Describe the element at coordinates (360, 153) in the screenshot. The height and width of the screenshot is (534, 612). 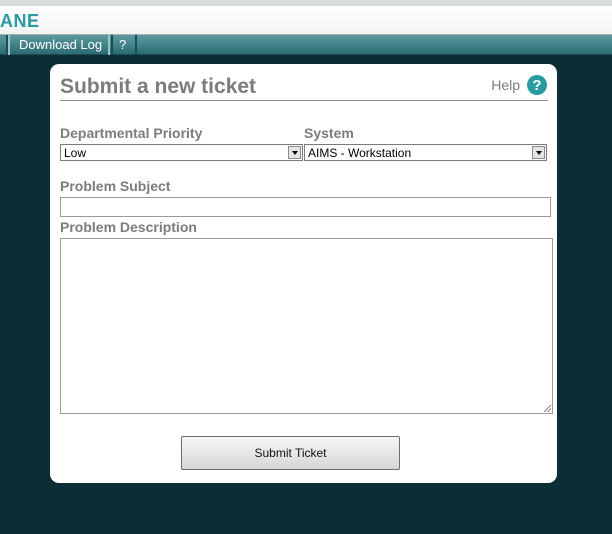
I see `system-selected-value: AIMS - Workstation` at that location.